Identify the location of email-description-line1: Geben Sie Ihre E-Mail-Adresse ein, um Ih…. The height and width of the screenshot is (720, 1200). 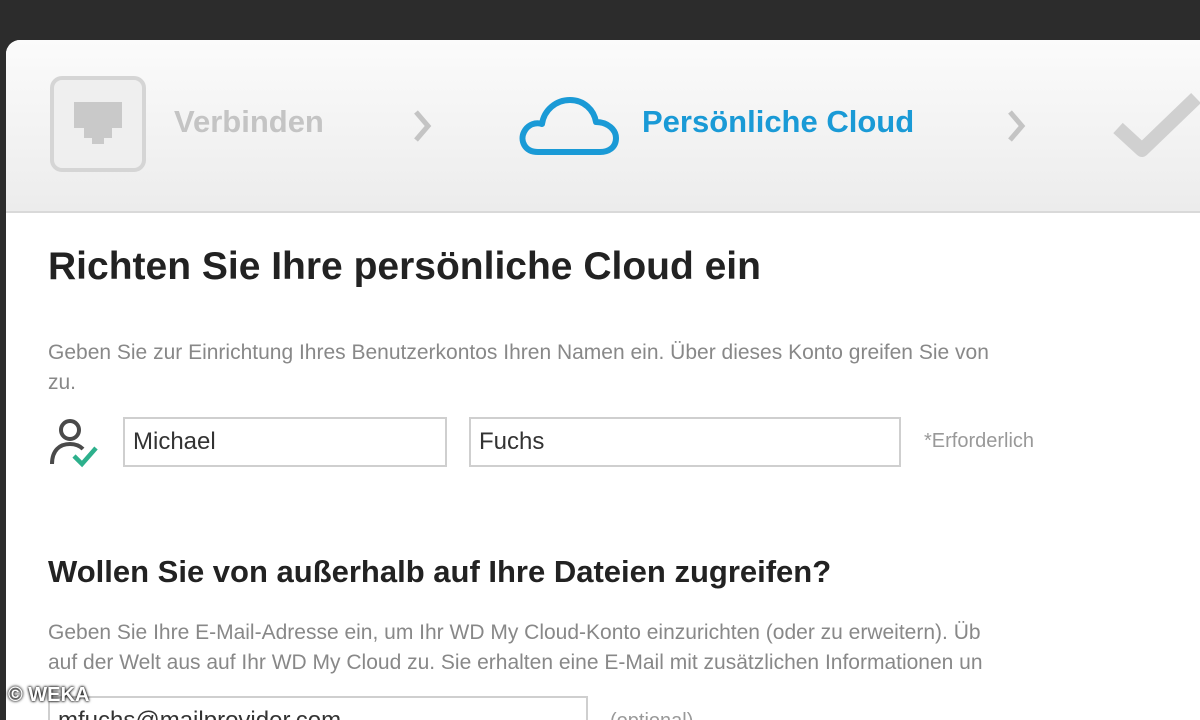
(514, 632).